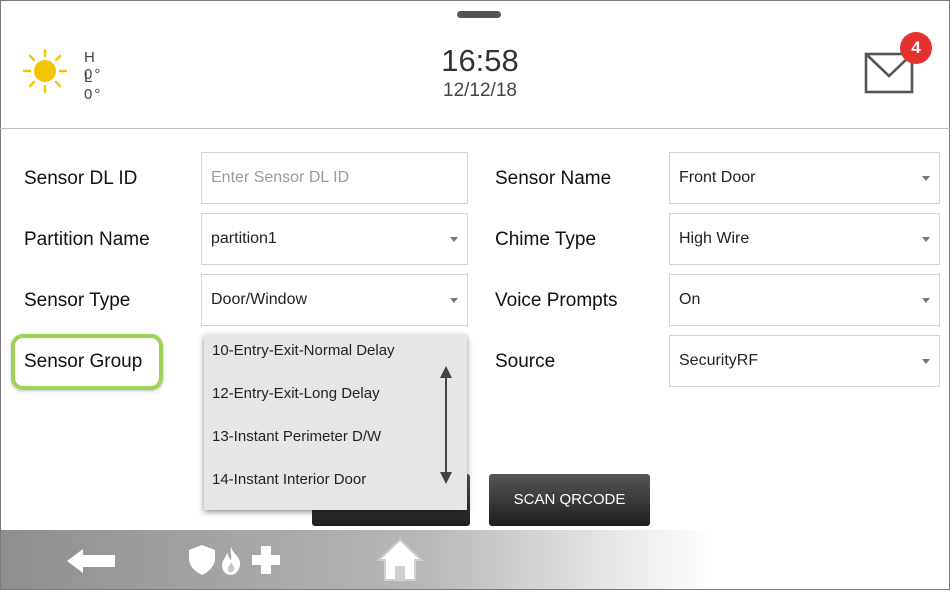 Image resolution: width=952 pixels, height=592 pixels. Describe the element at coordinates (83, 361) in the screenshot. I see `sensor-group-label: Sensor Group` at that location.